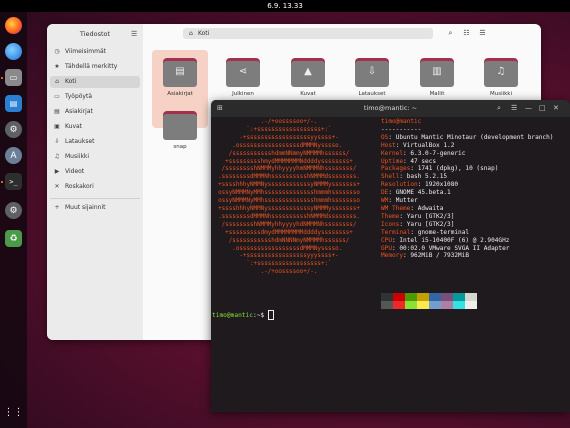 This screenshot has width=570, height=428. Describe the element at coordinates (95, 198) in the screenshot. I see `sidebar-divider` at that location.